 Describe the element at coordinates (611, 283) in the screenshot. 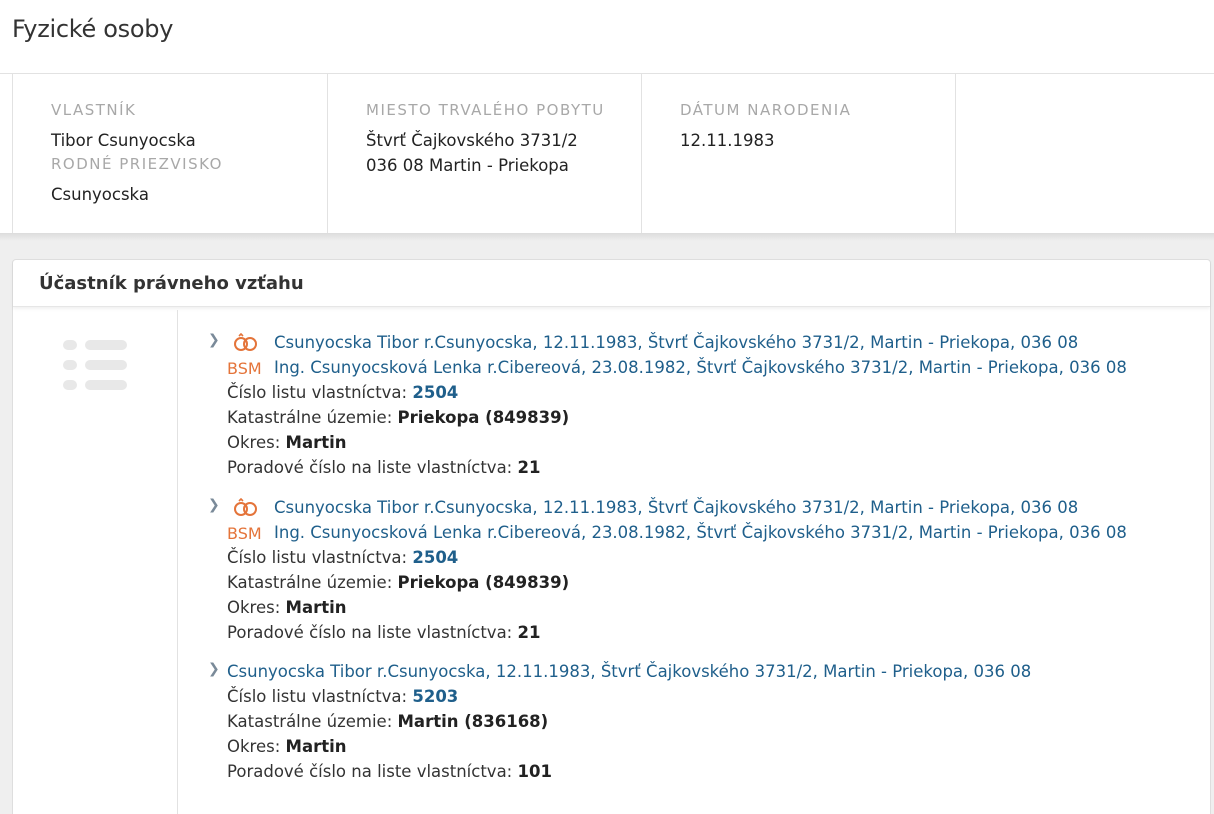

I see `panel-header: Účastník právneho vzťahu` at that location.